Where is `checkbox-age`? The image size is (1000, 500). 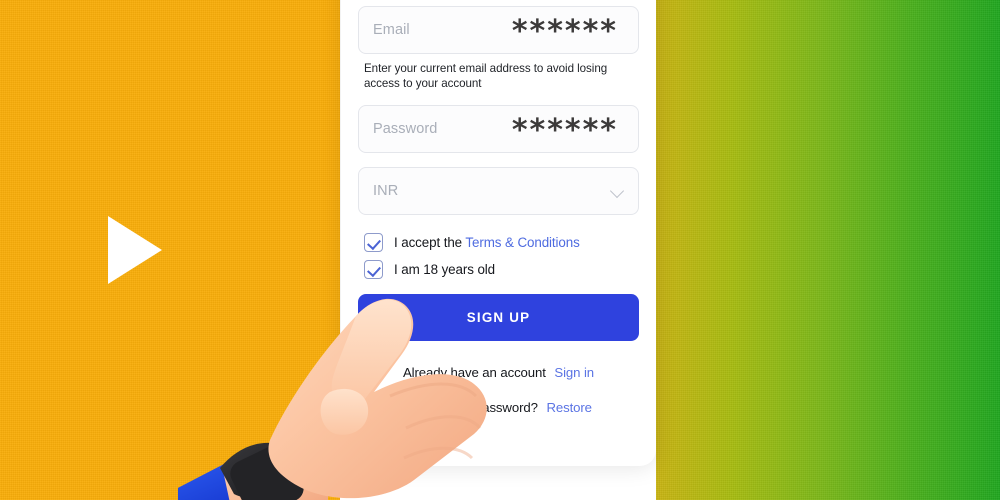 checkbox-age is located at coordinates (373, 269).